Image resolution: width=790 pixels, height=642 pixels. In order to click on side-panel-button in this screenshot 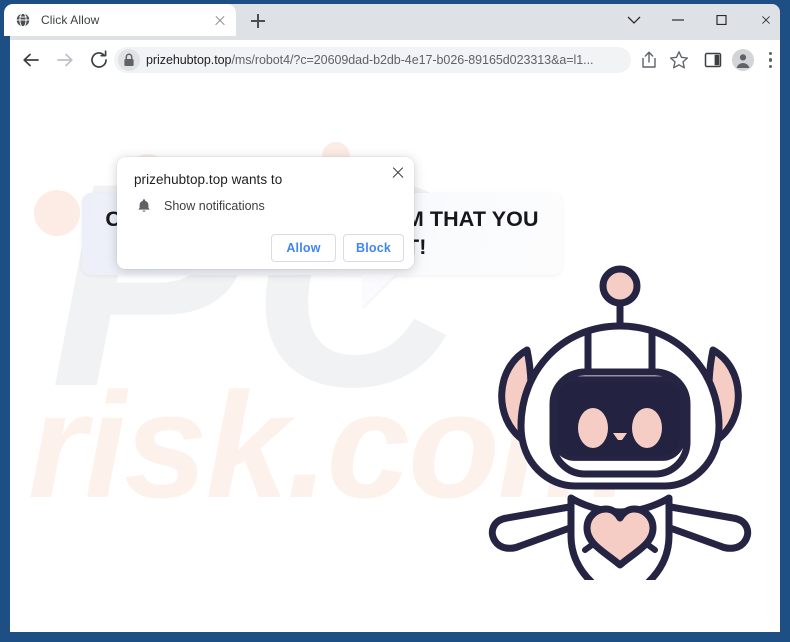, I will do `click(713, 60)`.